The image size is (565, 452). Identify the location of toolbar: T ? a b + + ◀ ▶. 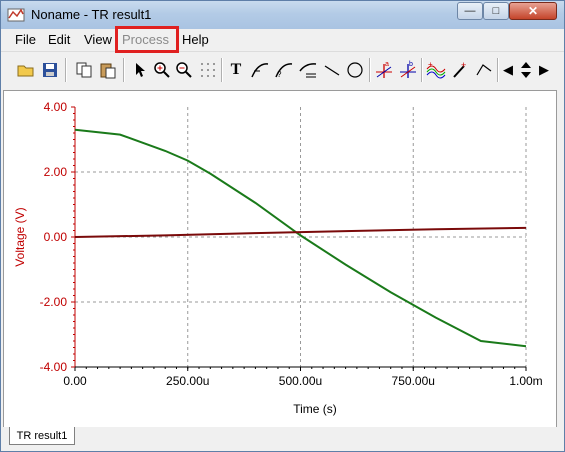
(282, 71).